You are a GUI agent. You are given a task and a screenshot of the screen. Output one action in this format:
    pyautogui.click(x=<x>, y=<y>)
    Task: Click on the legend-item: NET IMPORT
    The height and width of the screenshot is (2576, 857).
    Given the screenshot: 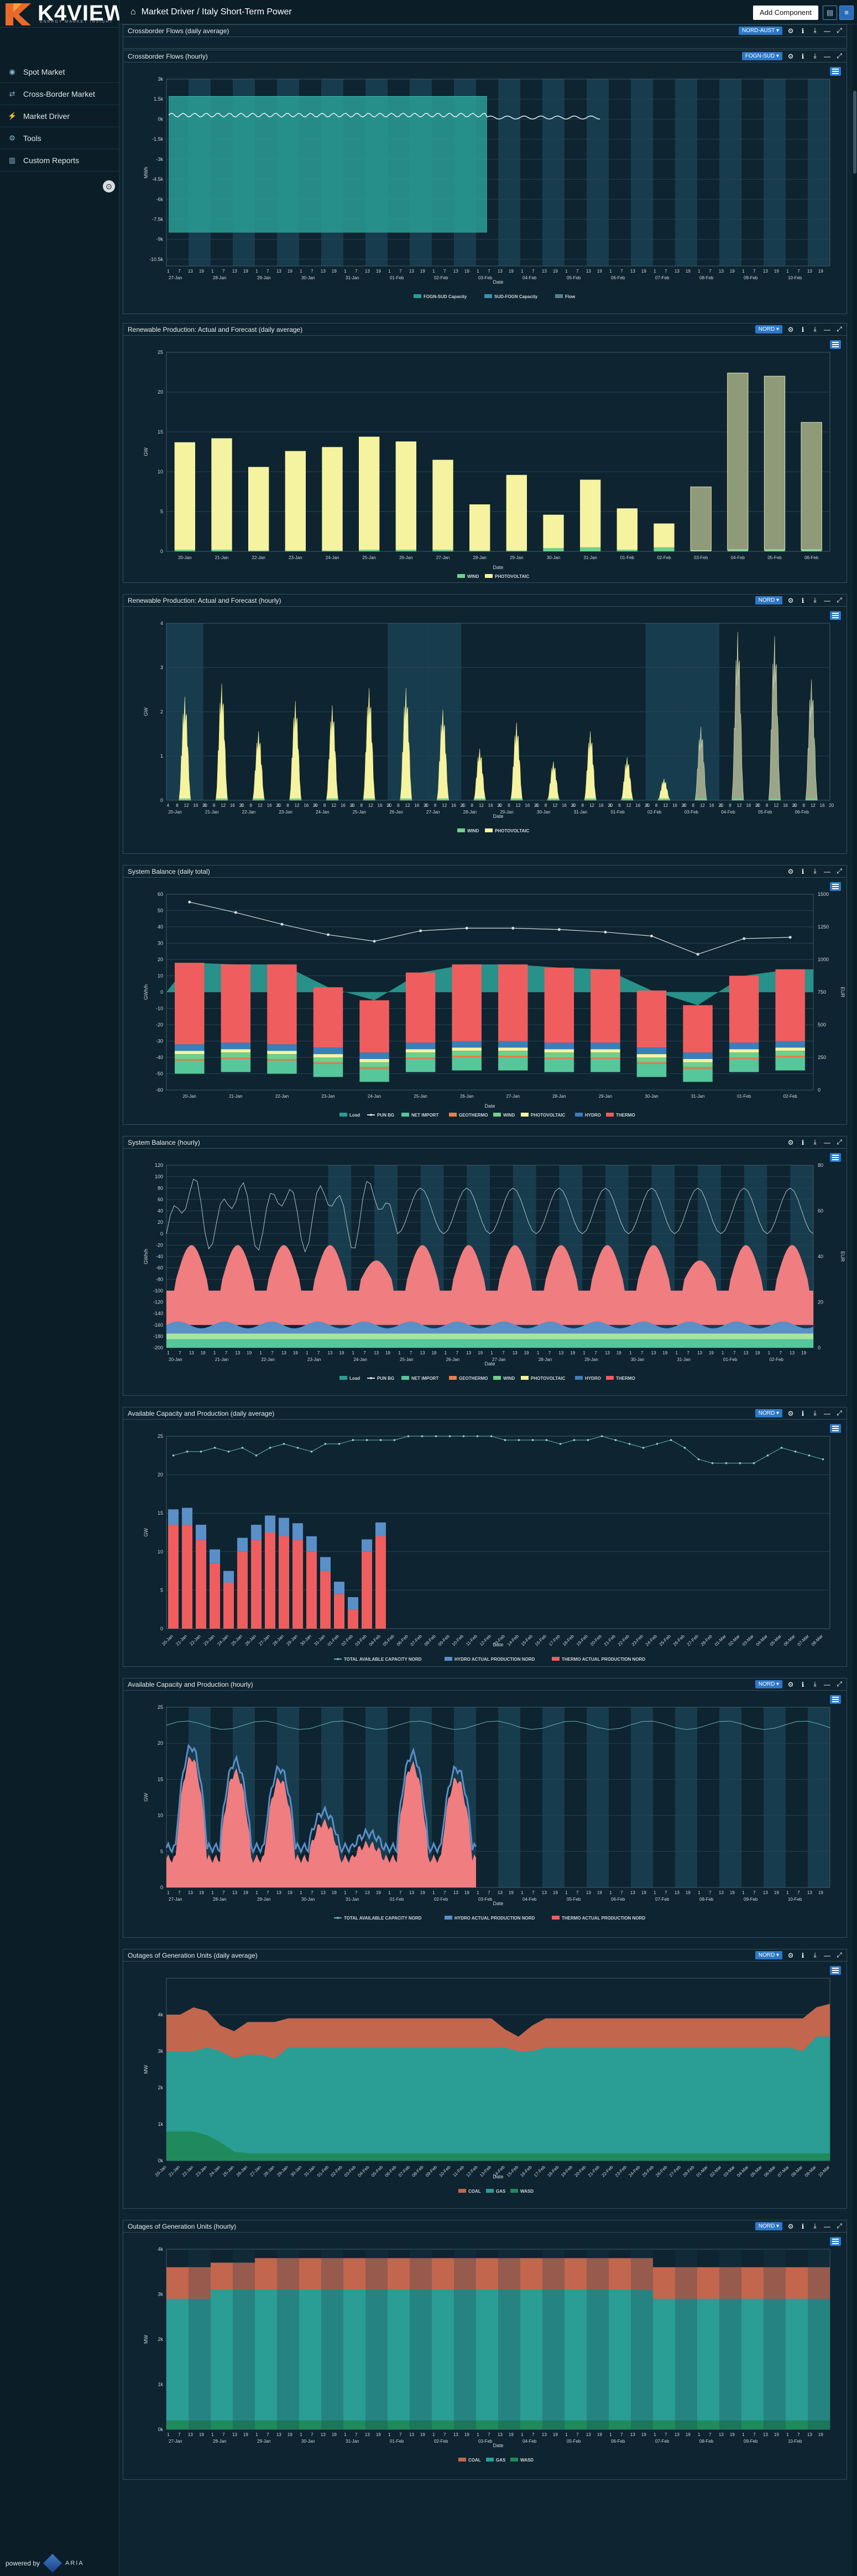 What is the action you would take?
    pyautogui.click(x=419, y=1378)
    